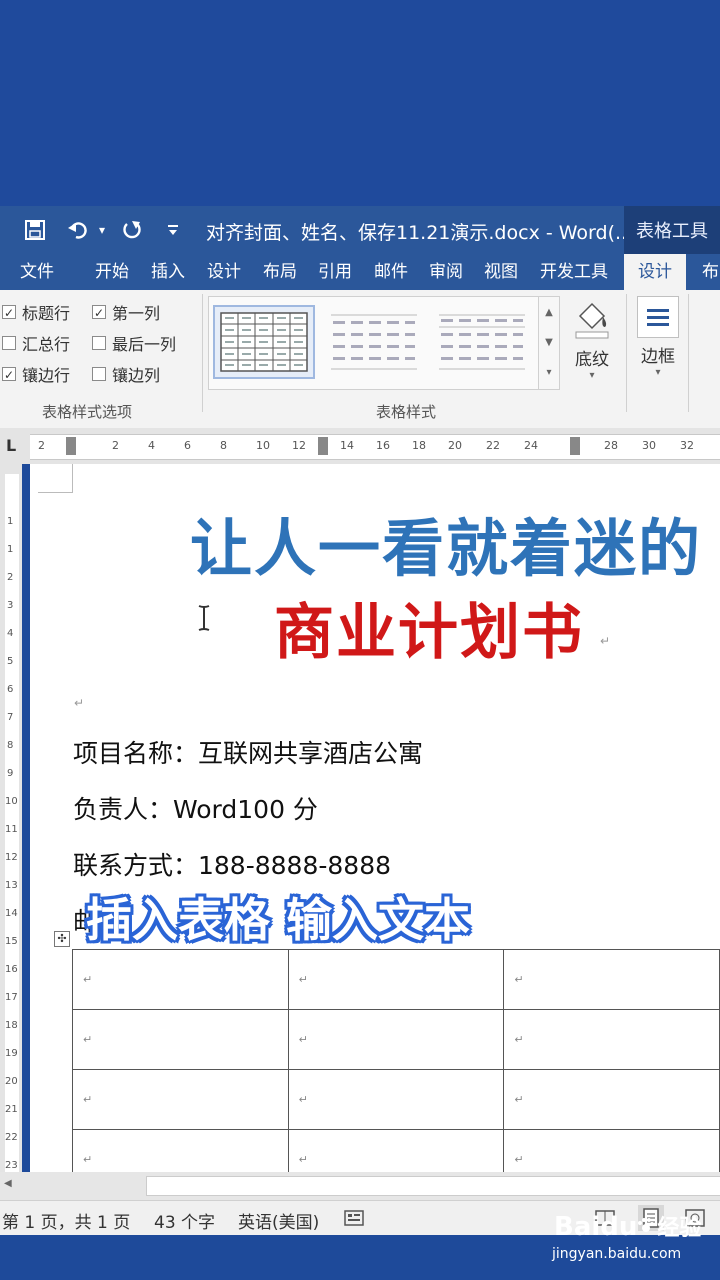 The width and height of the screenshot is (720, 1280). I want to click on ruler-mark: 32, so click(687, 445).